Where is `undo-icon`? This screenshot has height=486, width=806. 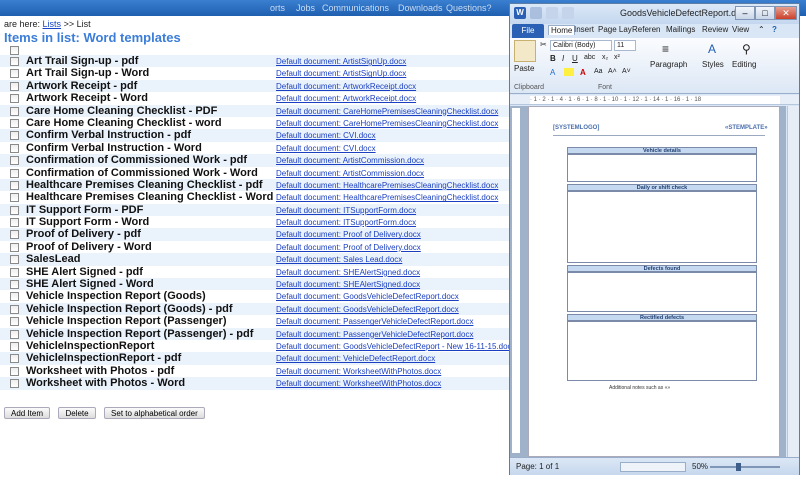 undo-icon is located at coordinates (552, 13).